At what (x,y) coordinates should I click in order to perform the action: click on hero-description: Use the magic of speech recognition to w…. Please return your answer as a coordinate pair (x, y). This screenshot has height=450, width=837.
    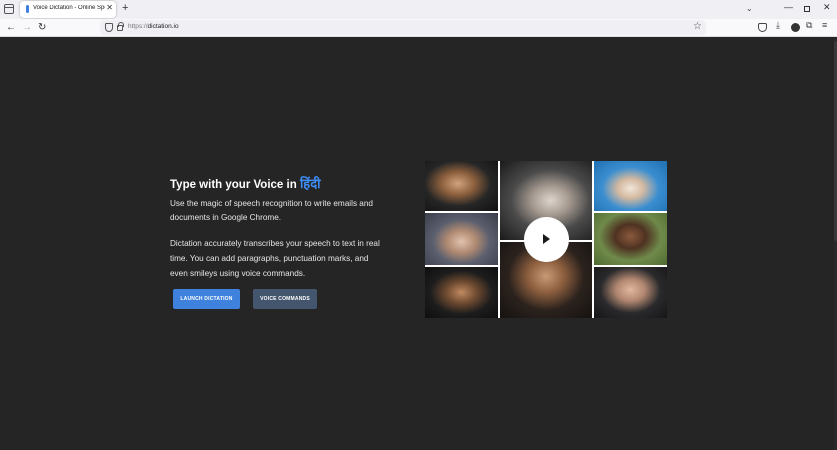
    Looking at the image, I should click on (271, 210).